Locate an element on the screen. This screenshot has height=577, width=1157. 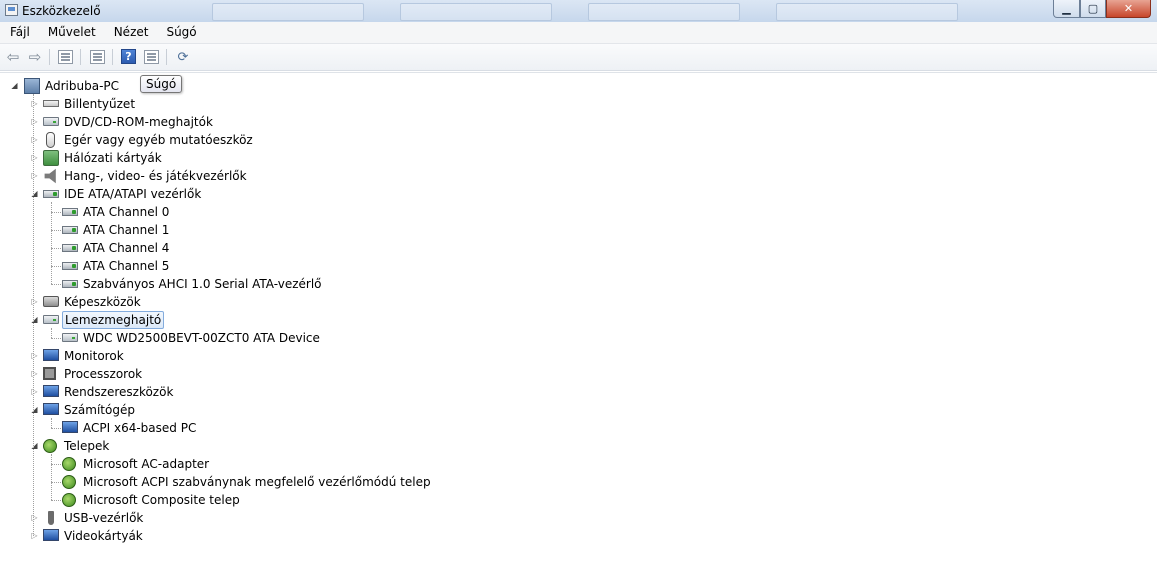
title-bar: Eszközkezelő ▁ ▢ ✕ is located at coordinates (578, 11).